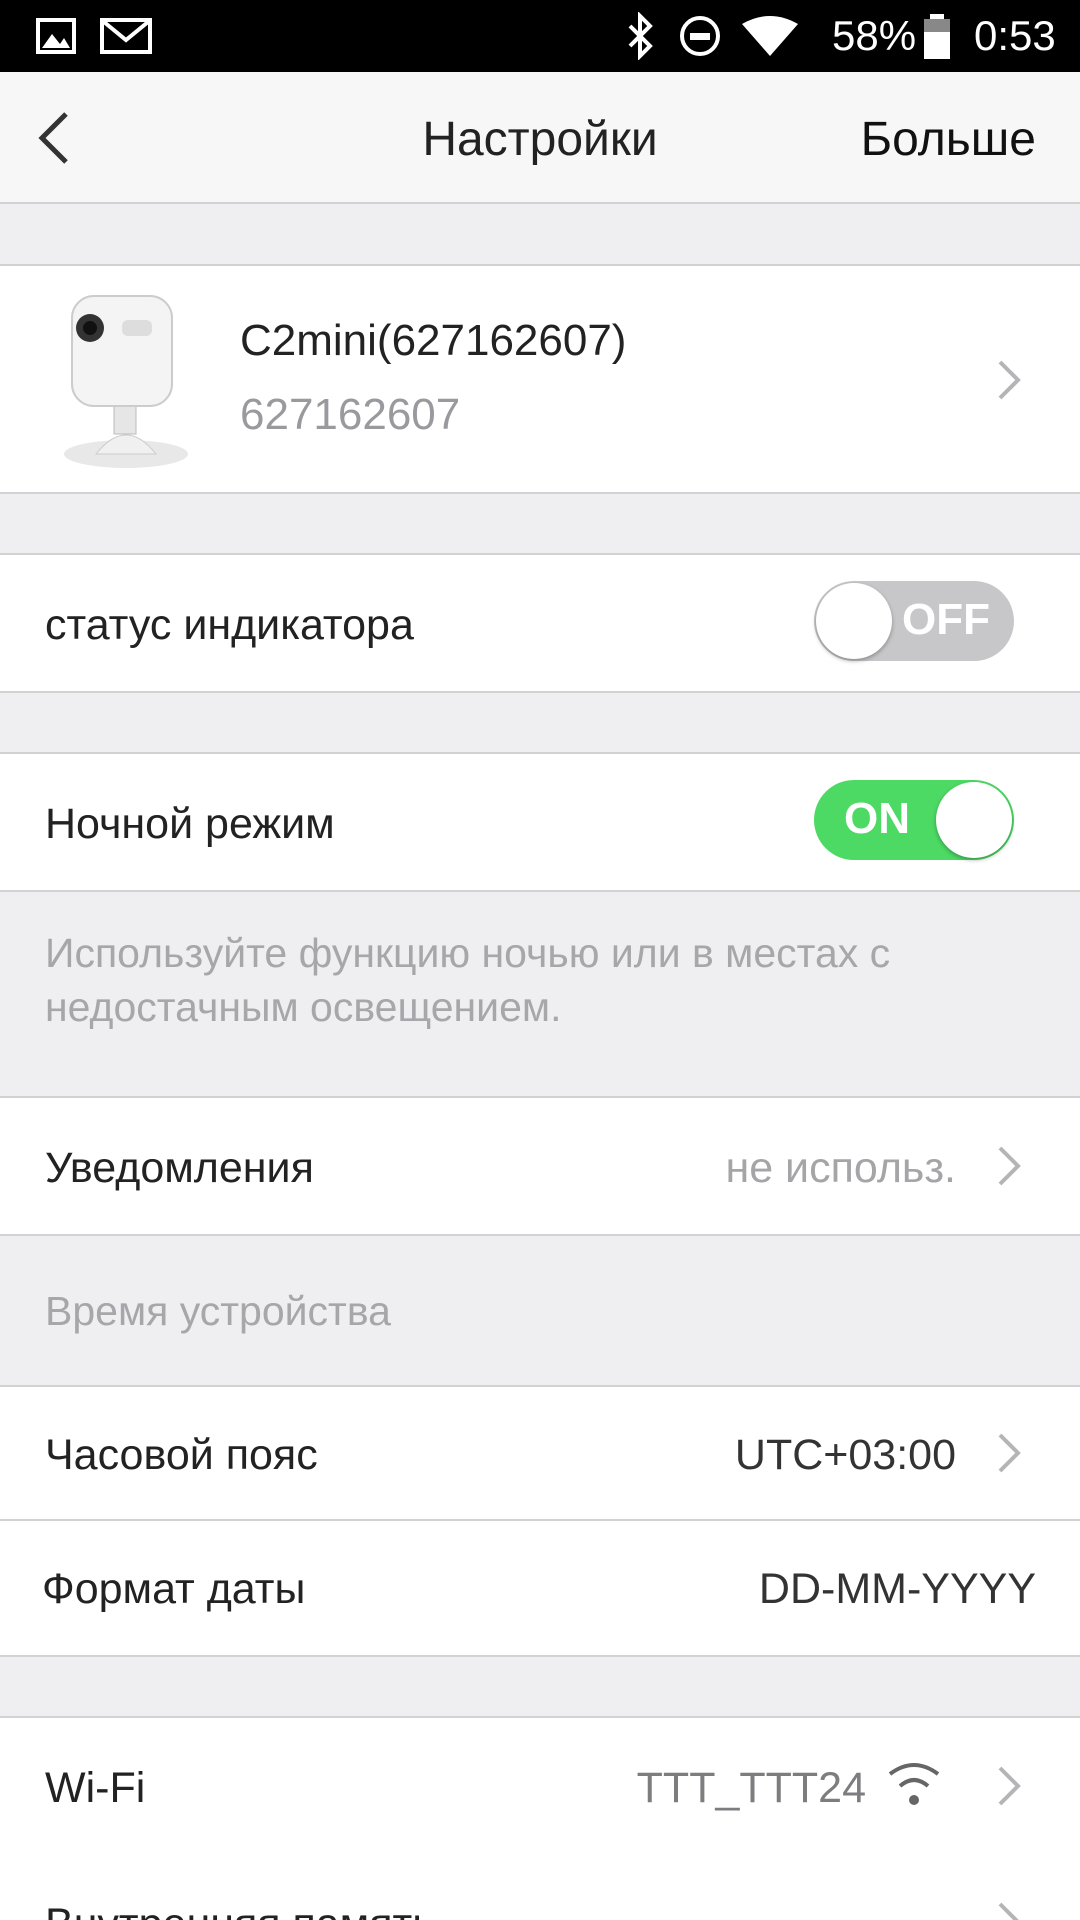 The height and width of the screenshot is (1920, 1080). I want to click on do-not-disturb-icon, so click(700, 36).